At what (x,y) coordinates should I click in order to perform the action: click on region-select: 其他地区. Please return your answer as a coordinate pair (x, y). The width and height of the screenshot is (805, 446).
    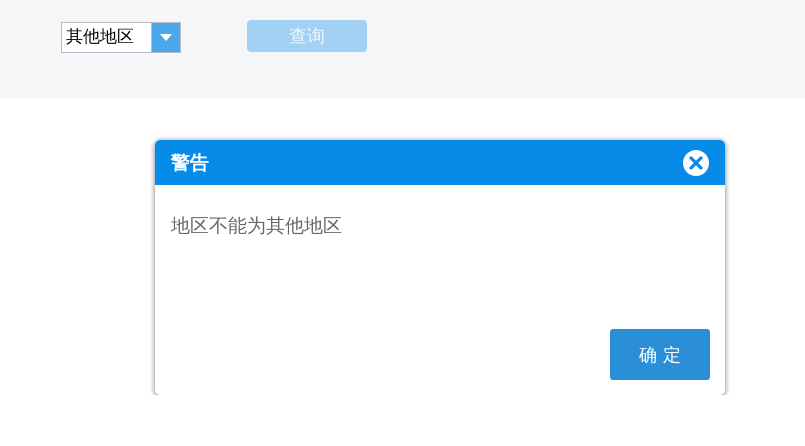
    Looking at the image, I should click on (121, 37).